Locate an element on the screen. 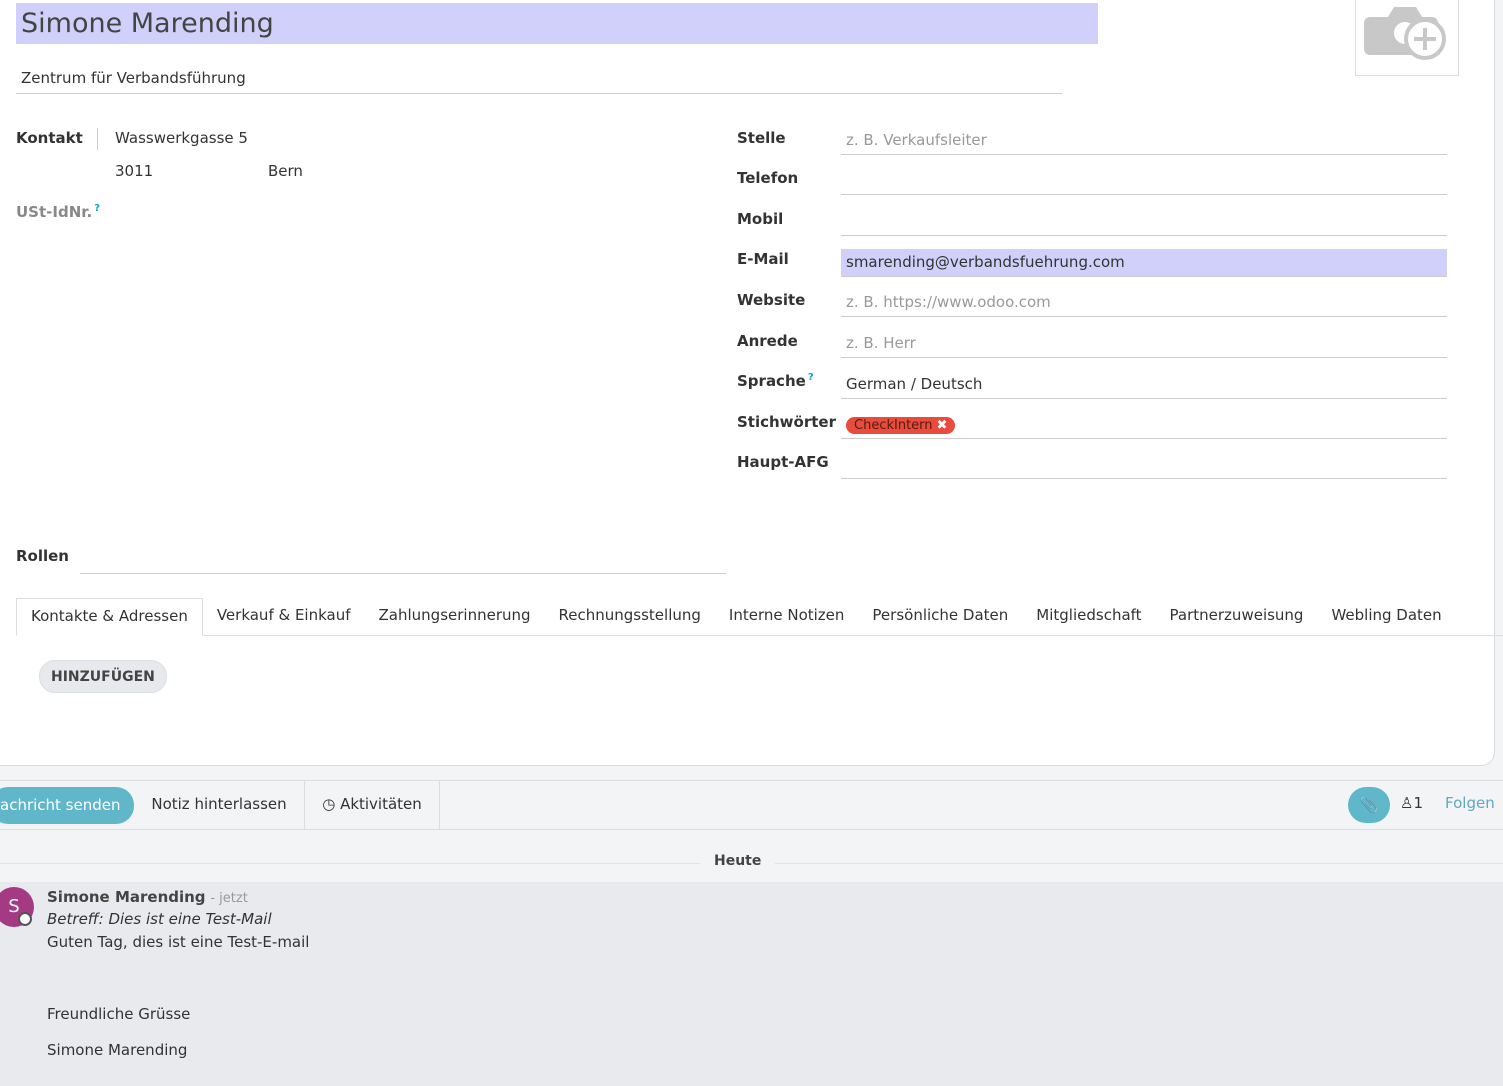 The image size is (1503, 1086). tags-field: CheckIntern ✖ is located at coordinates (1144, 425).